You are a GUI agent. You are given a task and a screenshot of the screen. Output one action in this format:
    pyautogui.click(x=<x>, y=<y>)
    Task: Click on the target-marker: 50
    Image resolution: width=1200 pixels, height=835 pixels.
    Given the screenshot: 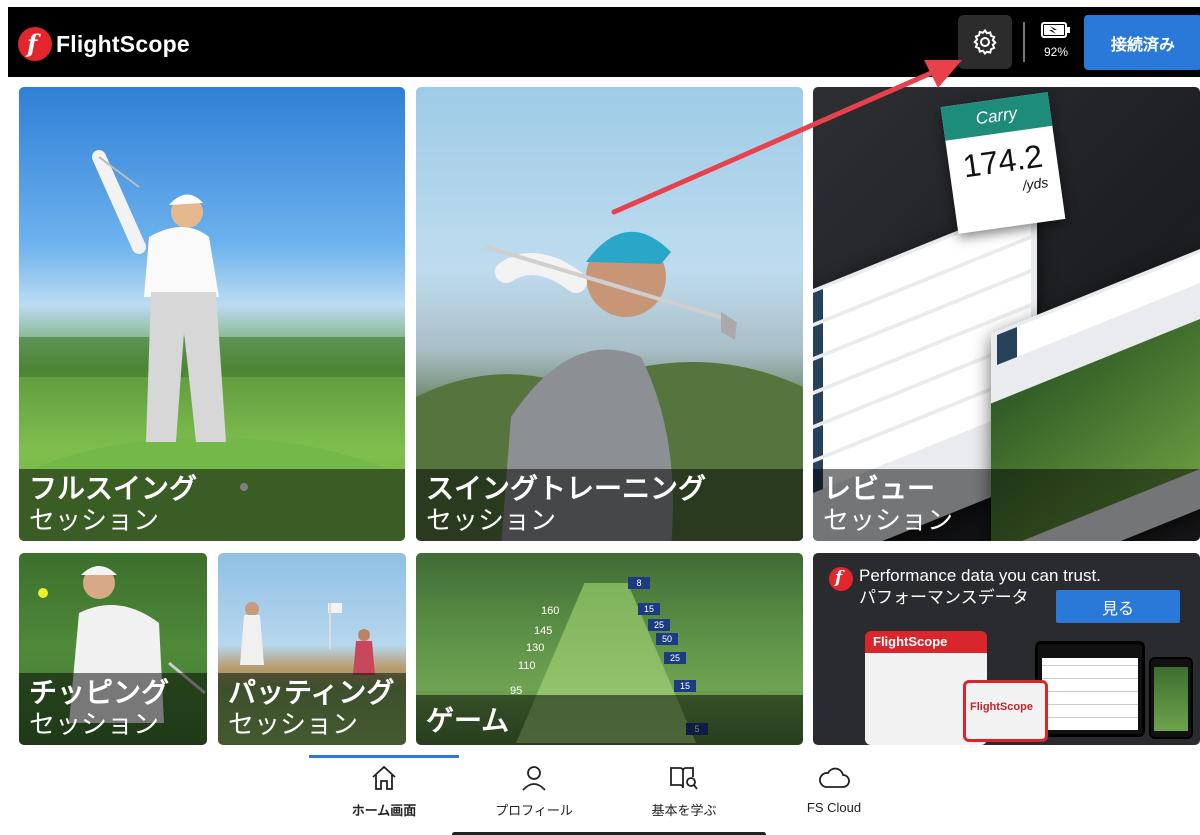 What is the action you would take?
    pyautogui.click(x=667, y=639)
    